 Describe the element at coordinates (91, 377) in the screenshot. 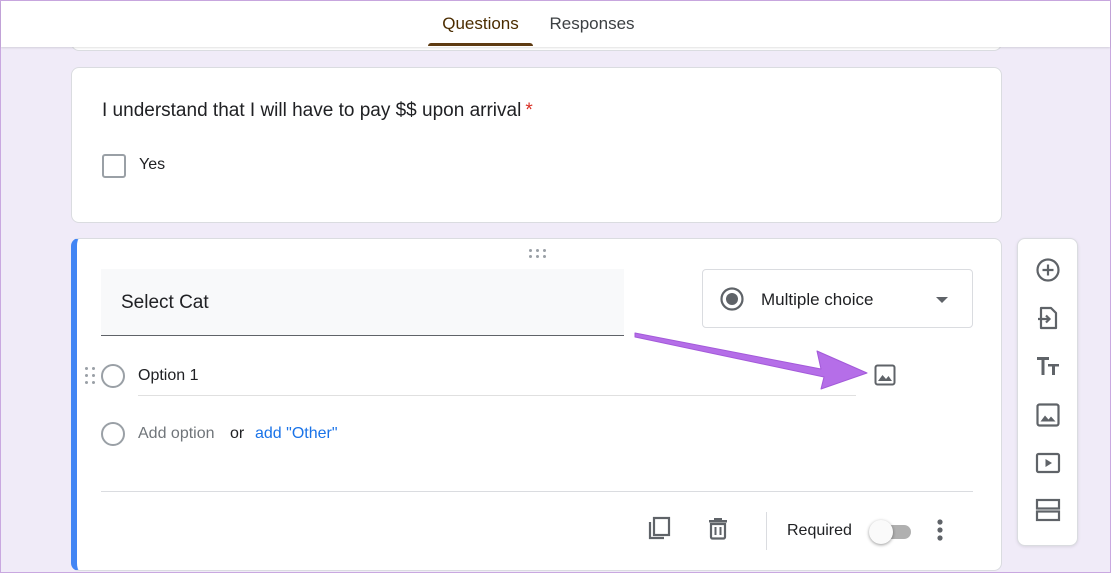

I see `option-drag-handle-icon` at that location.